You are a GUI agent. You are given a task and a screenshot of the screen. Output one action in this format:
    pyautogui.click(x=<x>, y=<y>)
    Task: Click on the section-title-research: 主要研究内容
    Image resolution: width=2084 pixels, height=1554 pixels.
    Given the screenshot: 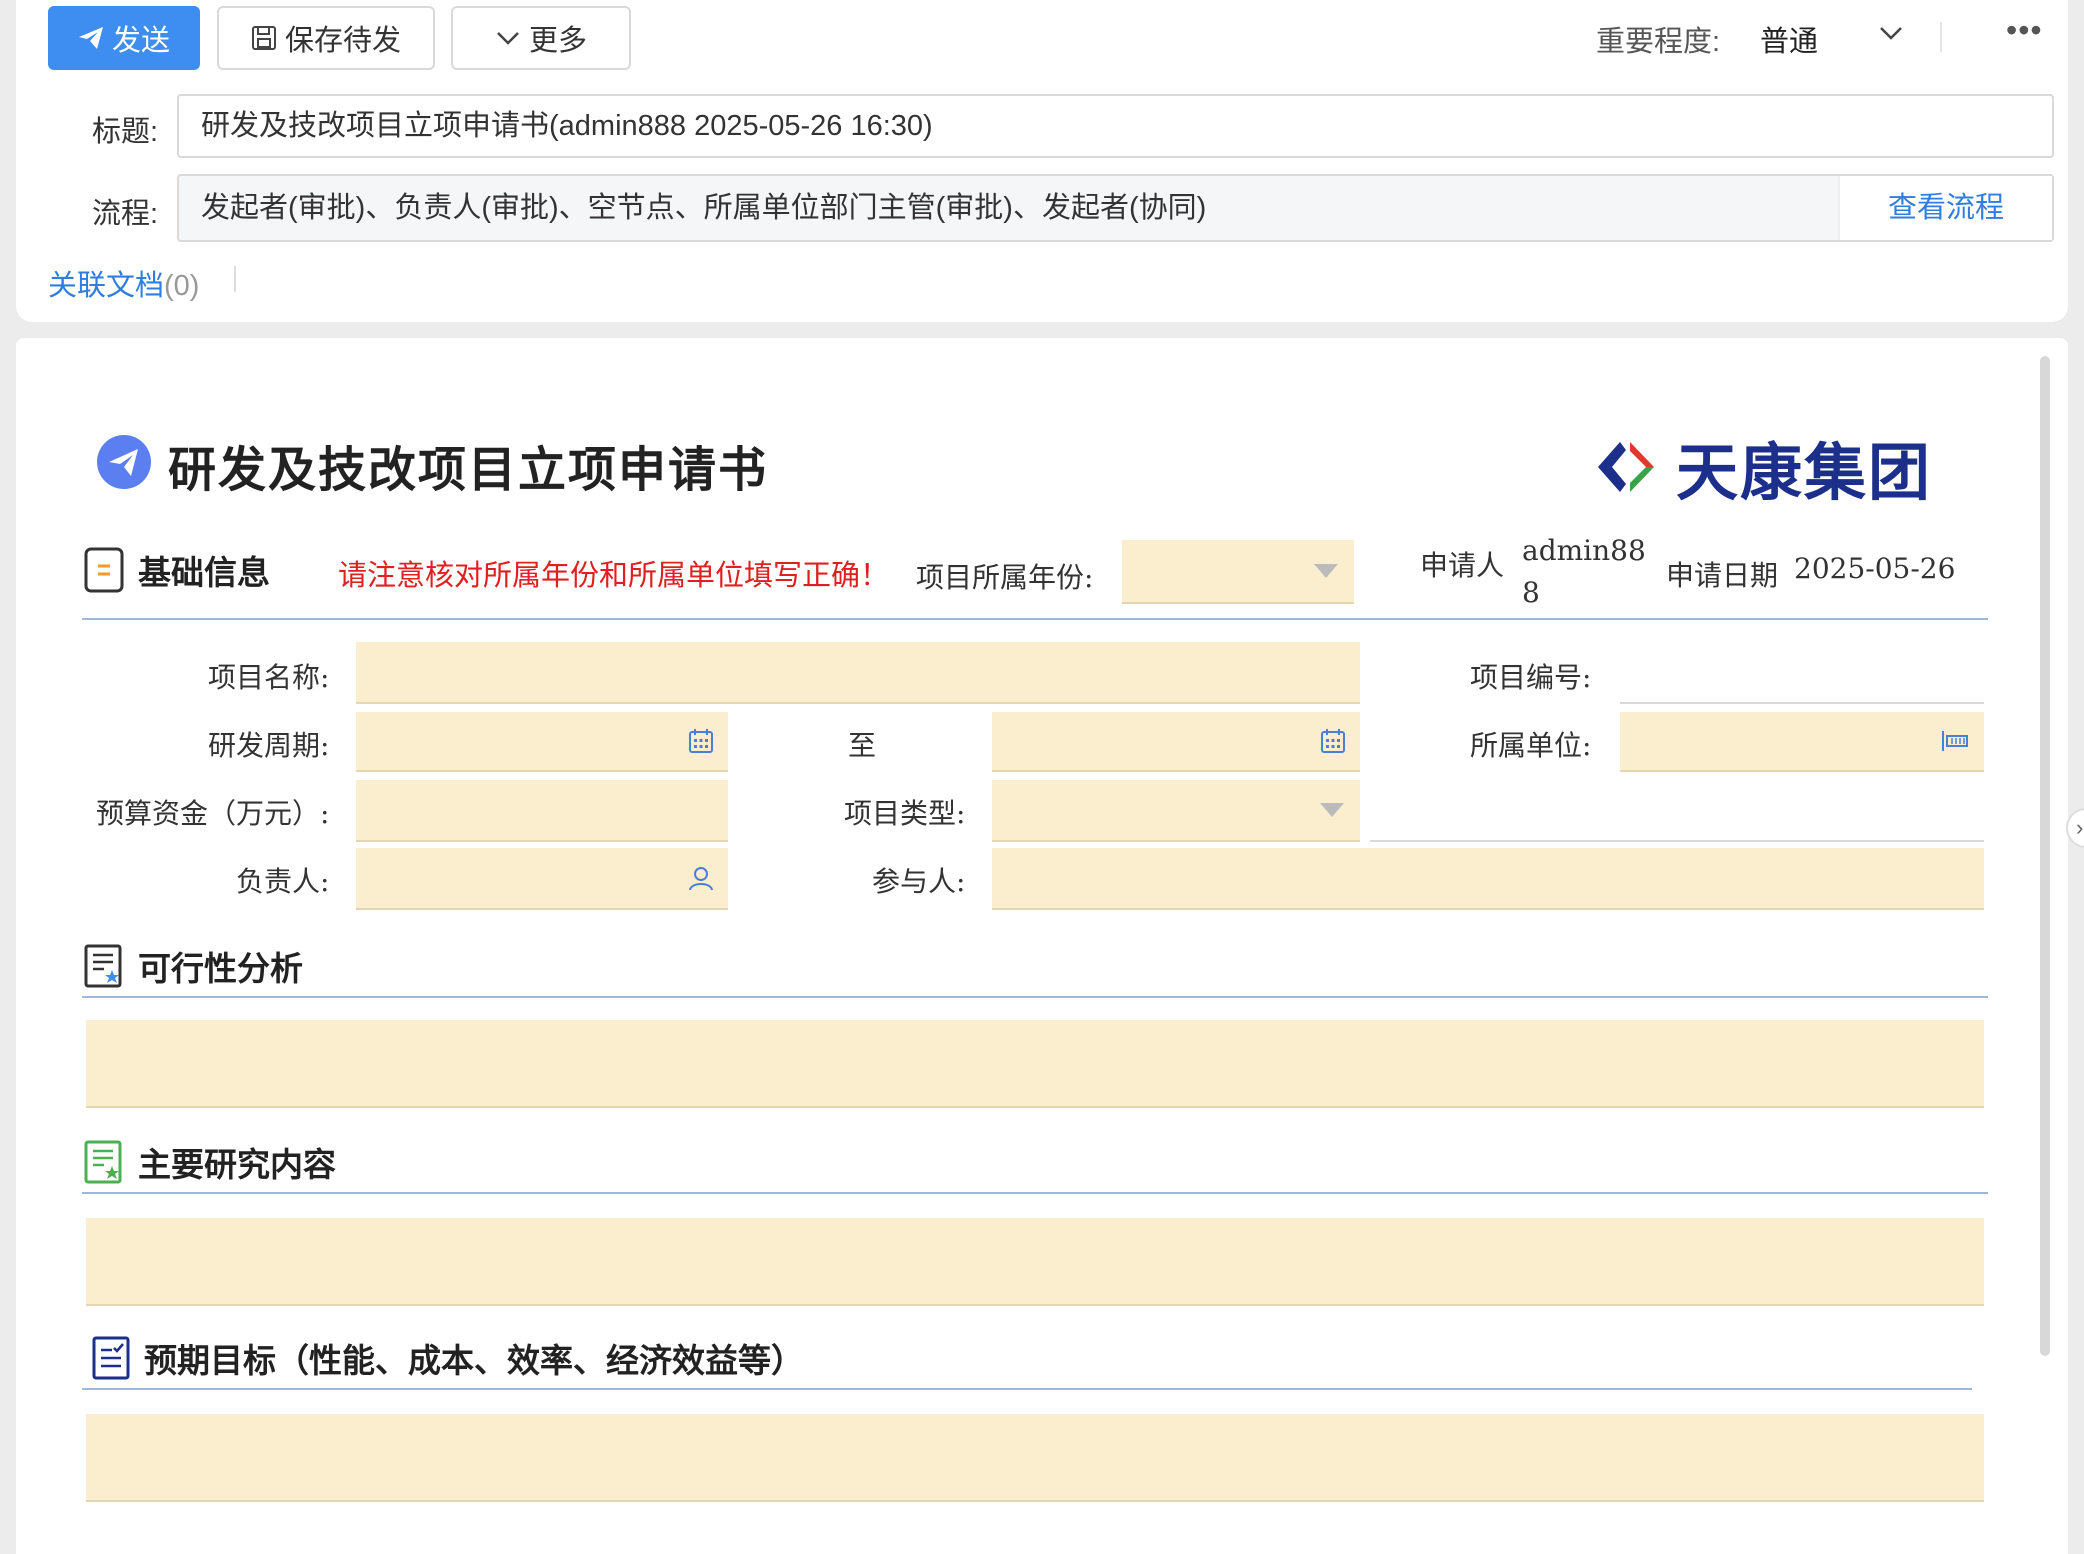 What is the action you would take?
    pyautogui.click(x=237, y=1164)
    